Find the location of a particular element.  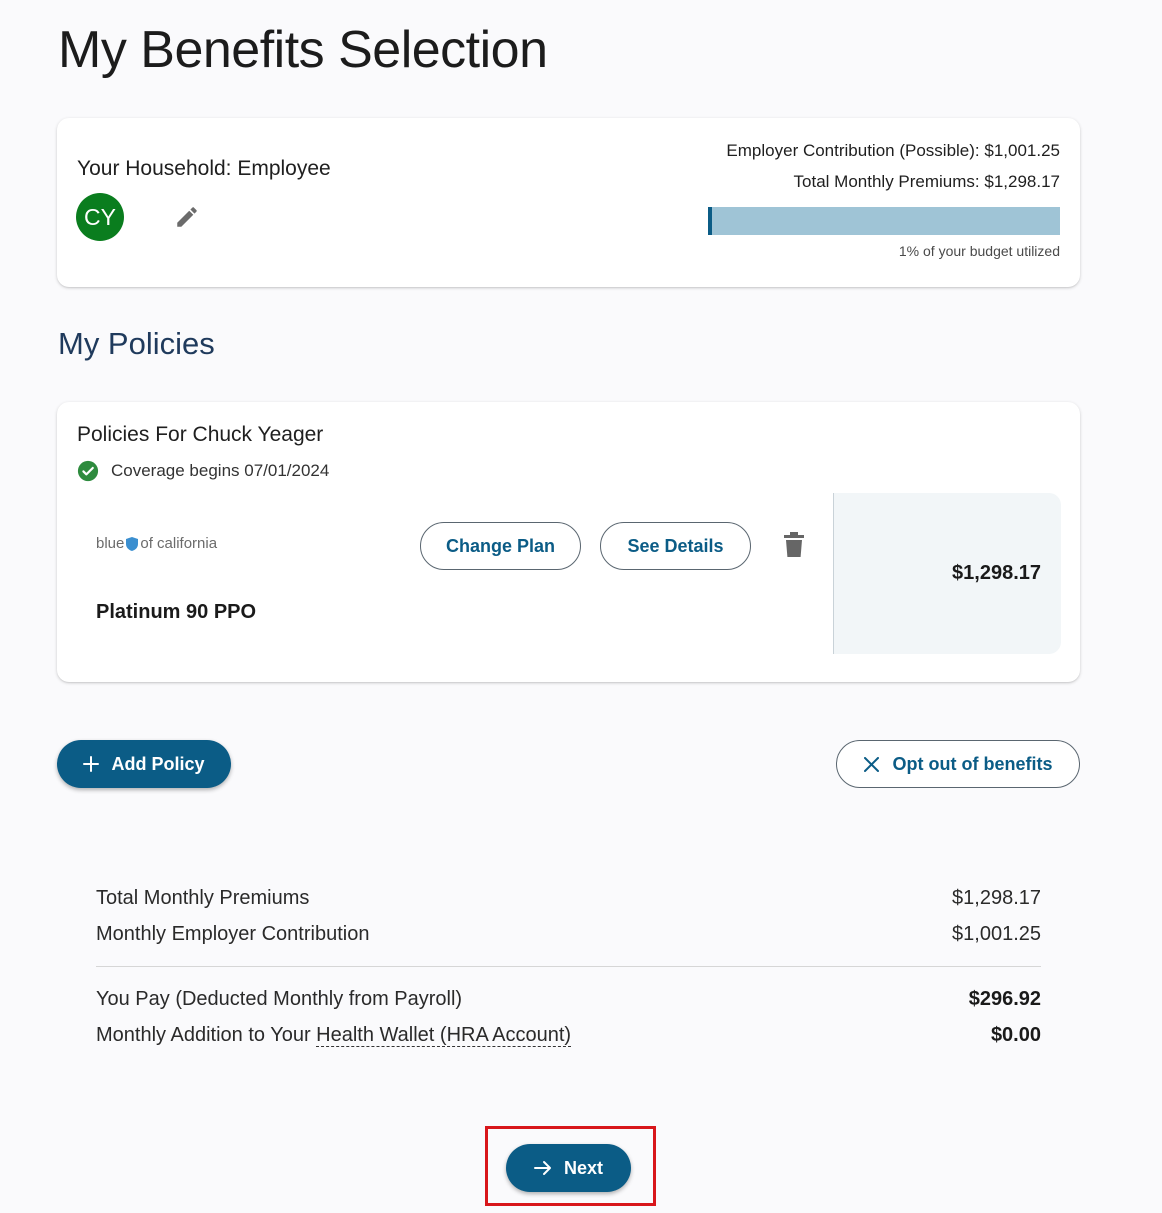

hra-label-prefix: Monthly Addition to Your is located at coordinates (203, 1035).